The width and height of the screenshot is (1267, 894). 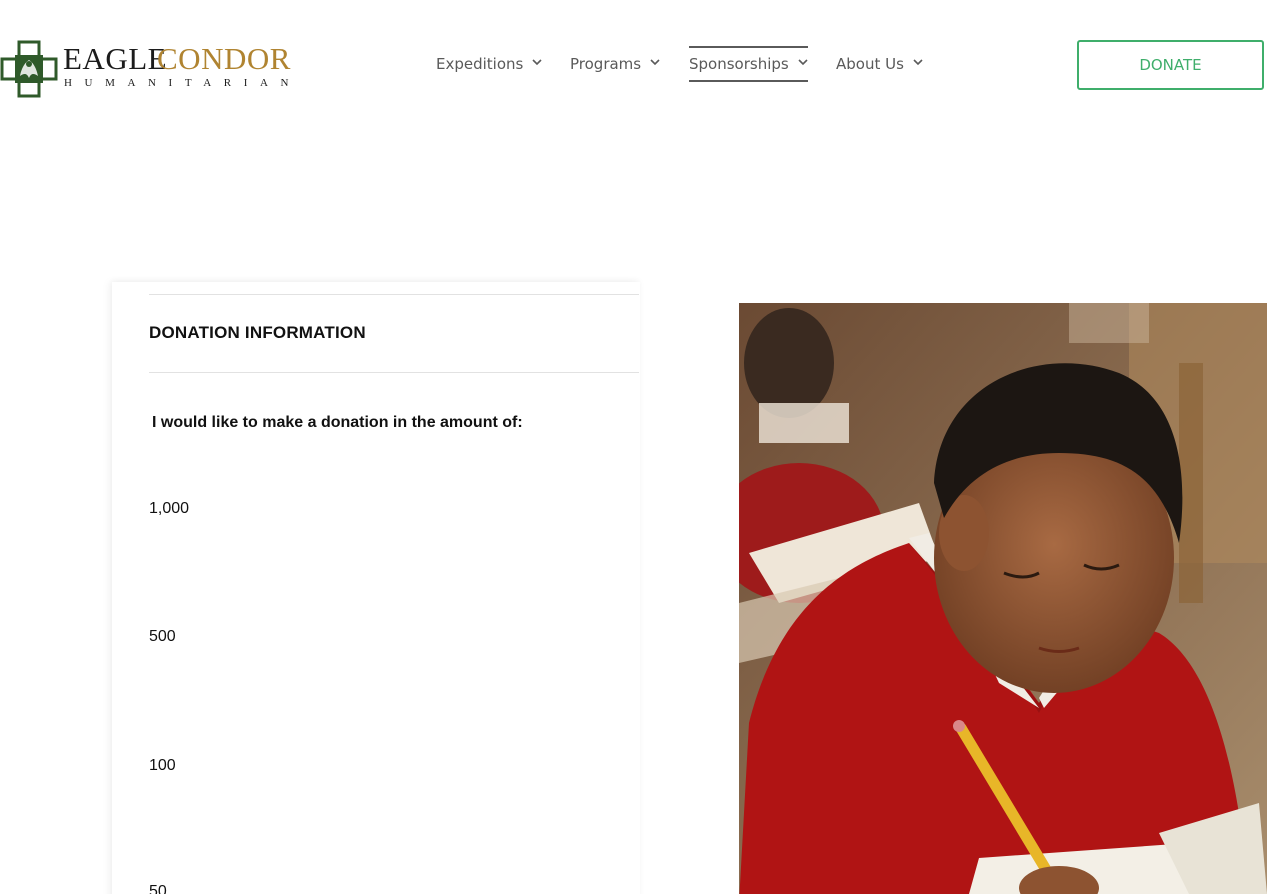 I want to click on amount-option-500: 500, so click(x=162, y=637).